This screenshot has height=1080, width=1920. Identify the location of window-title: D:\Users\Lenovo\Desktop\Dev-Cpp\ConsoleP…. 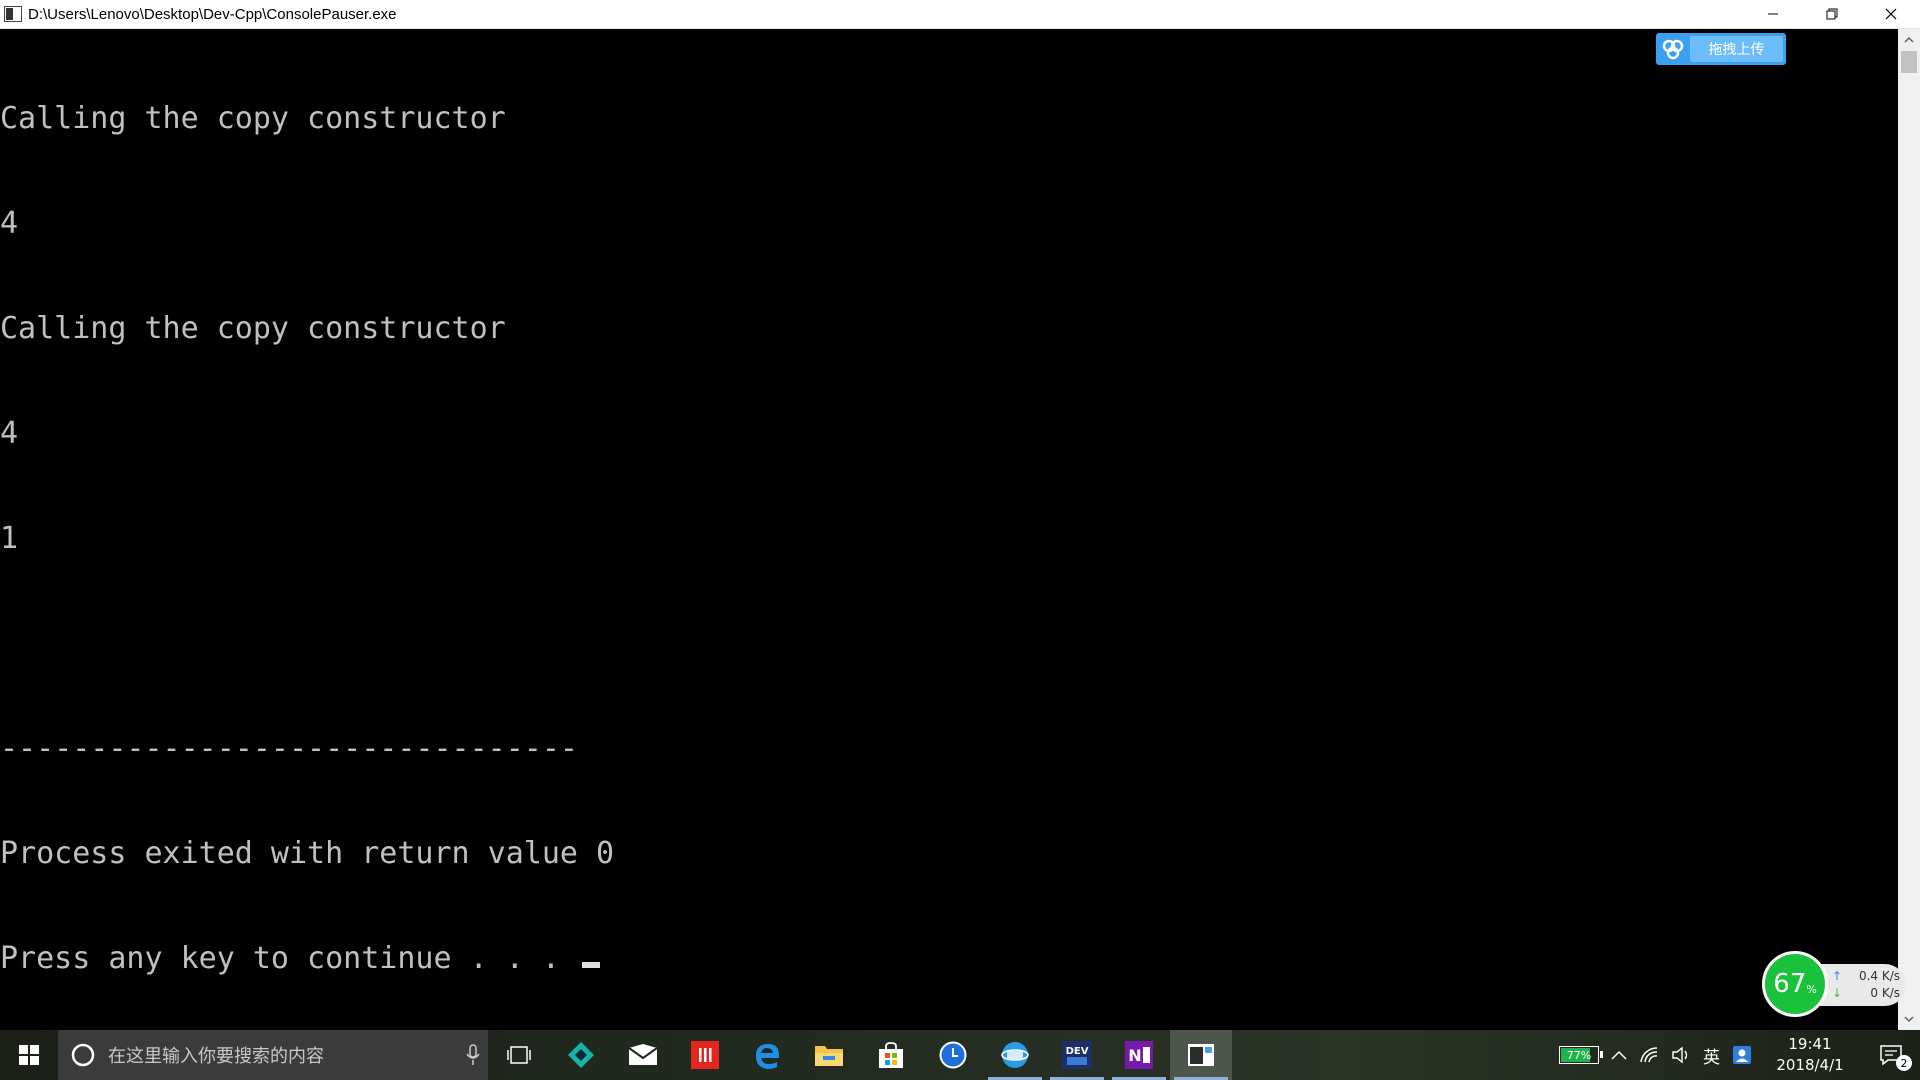
(212, 14).